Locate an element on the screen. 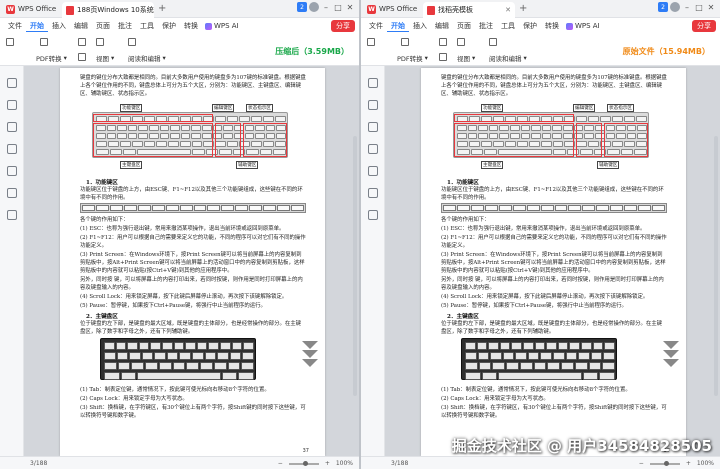 The image size is (720, 469). document-tab: 188页Windows 10系统使用✕ is located at coordinates (108, 10).